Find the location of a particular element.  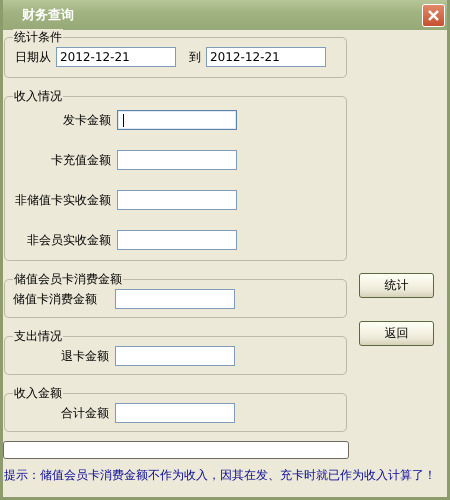

window-title: 财务查询 is located at coordinates (48, 15).